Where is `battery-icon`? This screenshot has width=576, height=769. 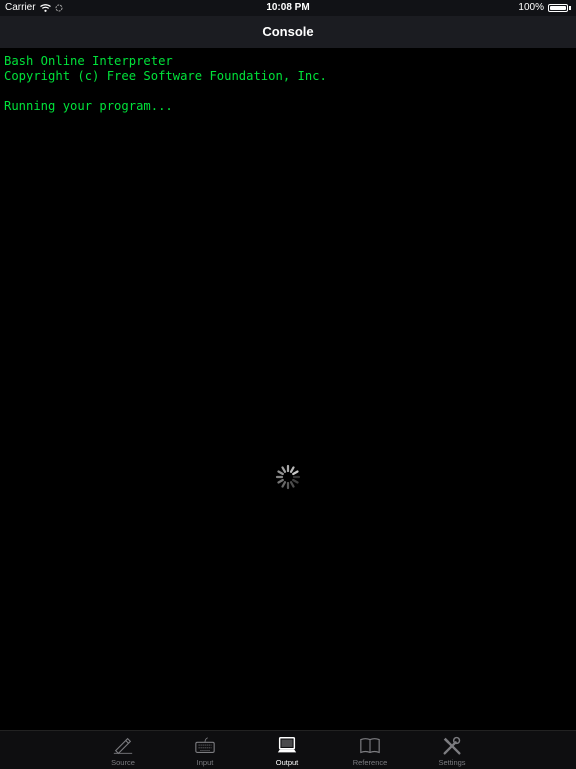 battery-icon is located at coordinates (558, 7).